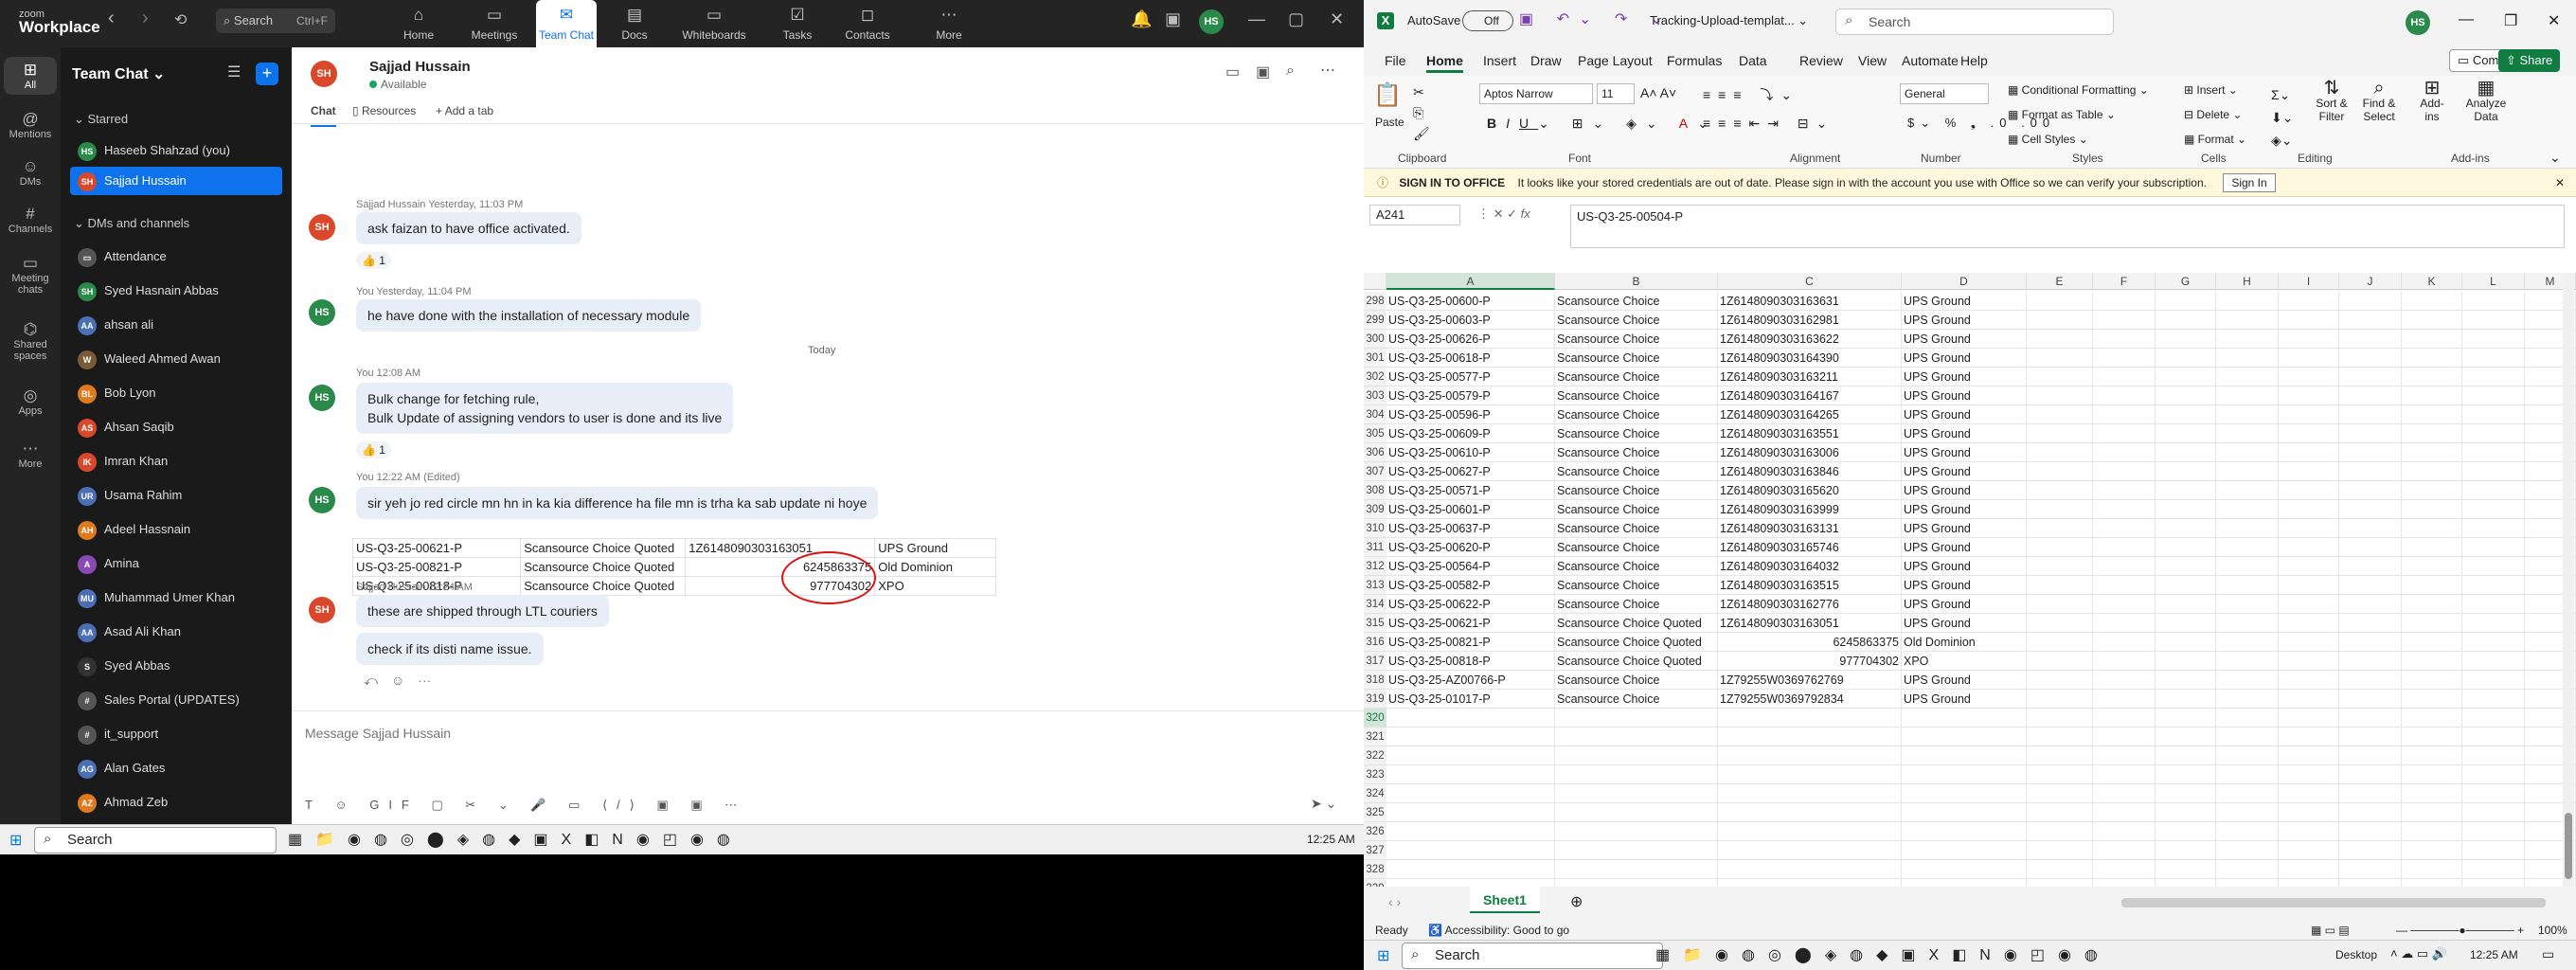  Describe the element at coordinates (30, 125) in the screenshot. I see `nav-mentions: @ Mentions` at that location.